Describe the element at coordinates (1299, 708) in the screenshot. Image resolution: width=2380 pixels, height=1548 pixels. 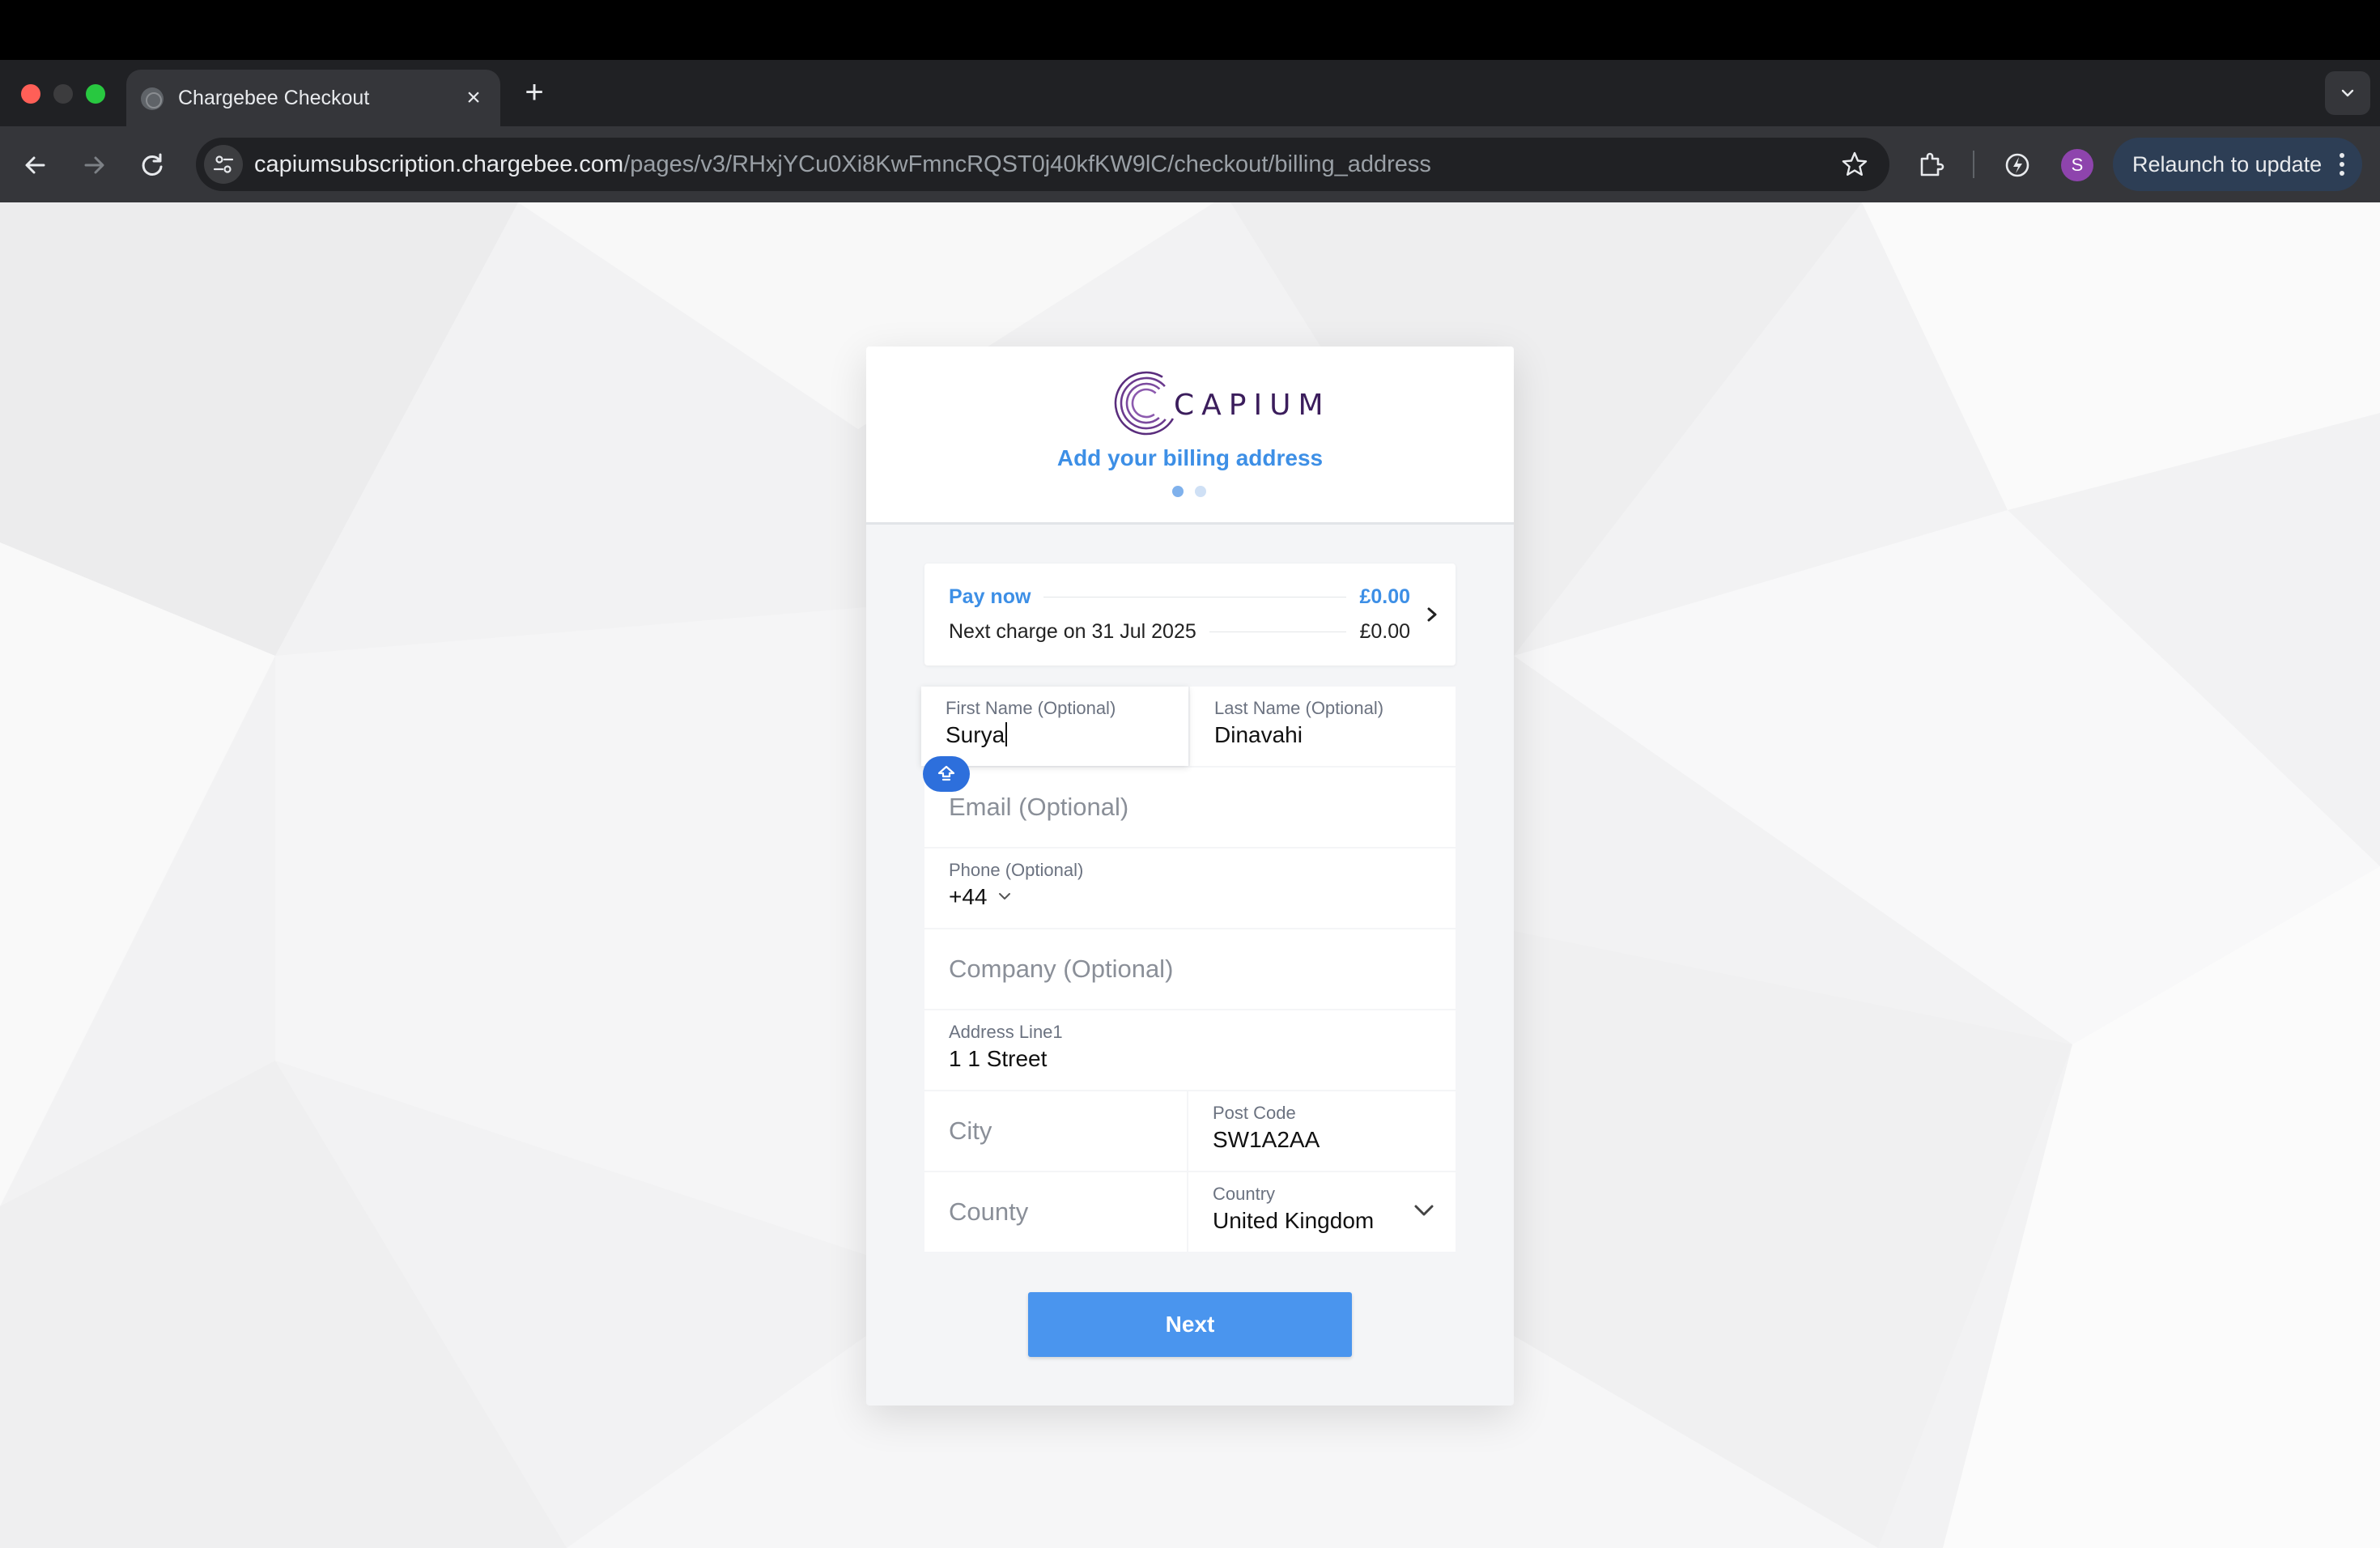
I see `last-name-label: Last Name (Optional)` at that location.